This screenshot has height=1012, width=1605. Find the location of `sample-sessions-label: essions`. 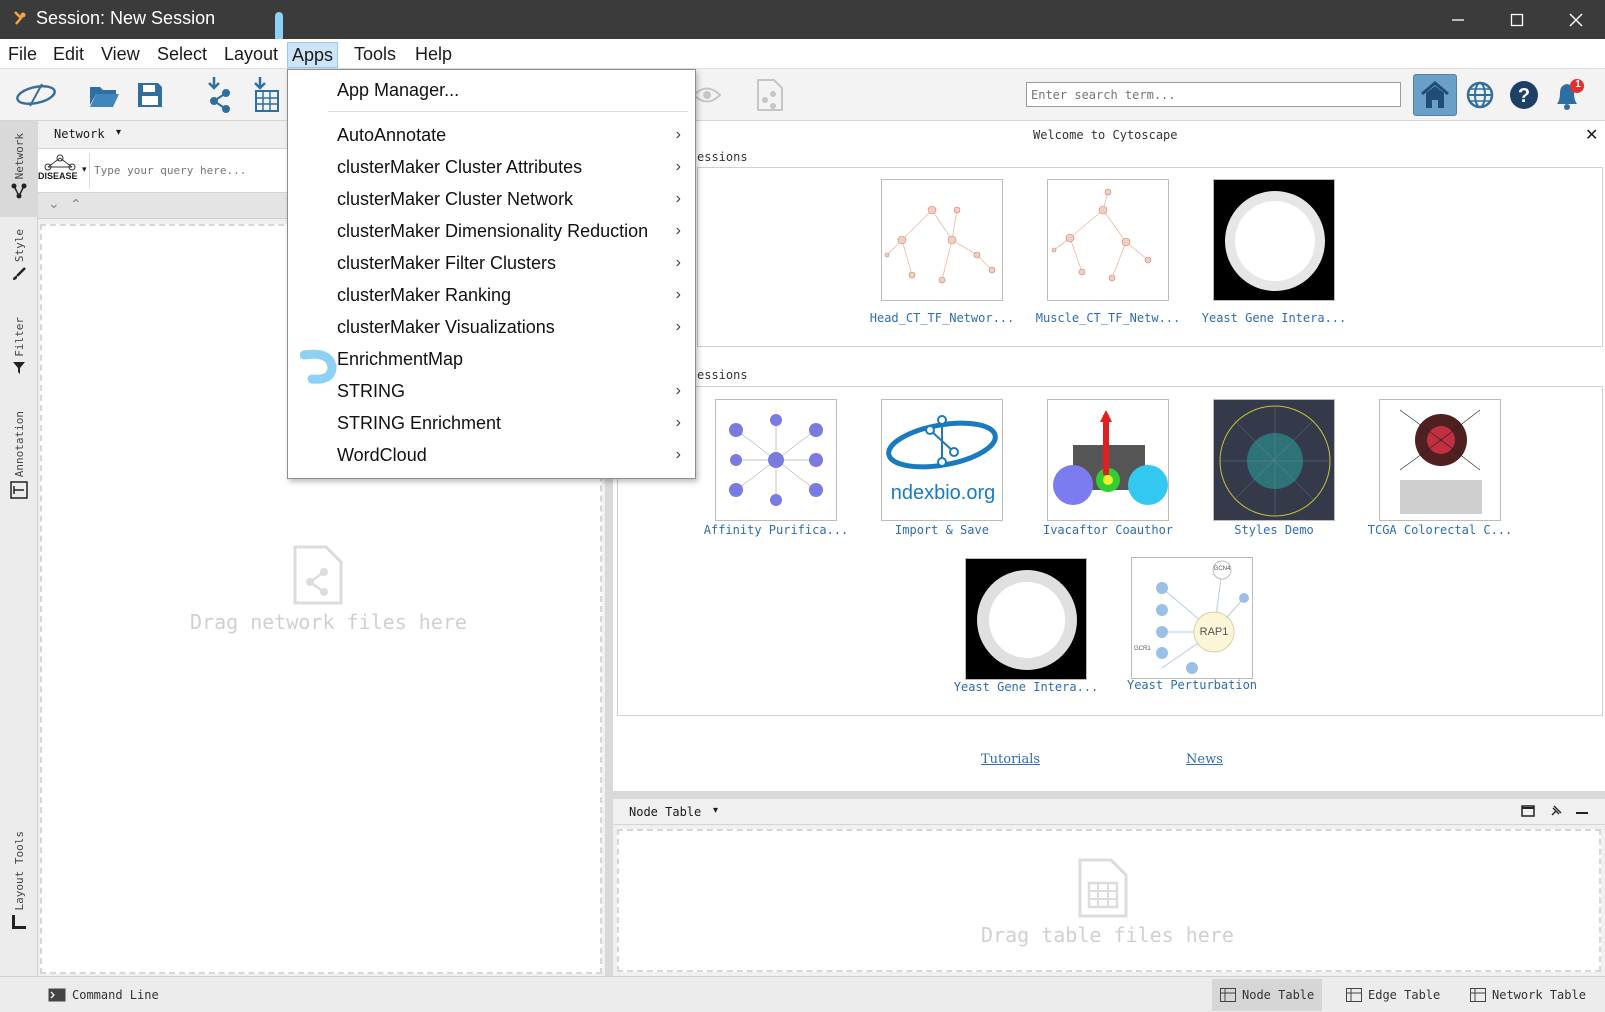

sample-sessions-label: essions is located at coordinates (722, 375).